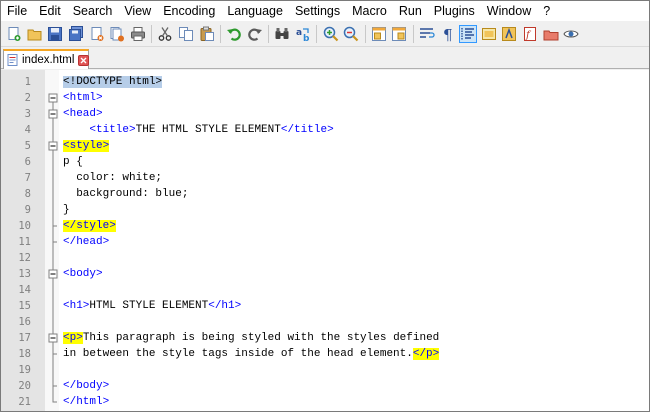 Image resolution: width=650 pixels, height=412 pixels. I want to click on code-line: 9}, so click(325, 210).